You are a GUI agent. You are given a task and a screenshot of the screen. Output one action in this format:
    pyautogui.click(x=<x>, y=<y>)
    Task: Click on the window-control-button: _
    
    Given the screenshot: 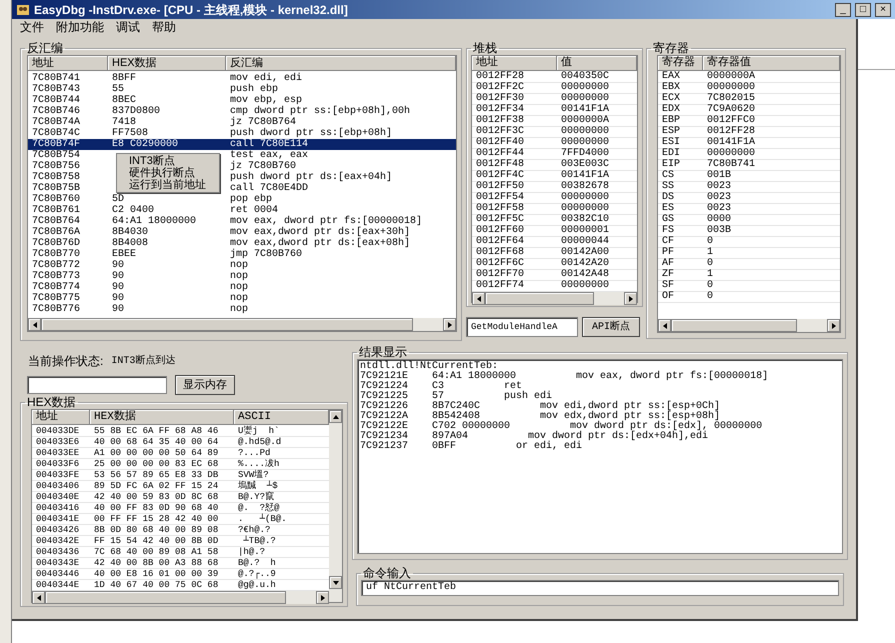 What is the action you would take?
    pyautogui.click(x=843, y=9)
    